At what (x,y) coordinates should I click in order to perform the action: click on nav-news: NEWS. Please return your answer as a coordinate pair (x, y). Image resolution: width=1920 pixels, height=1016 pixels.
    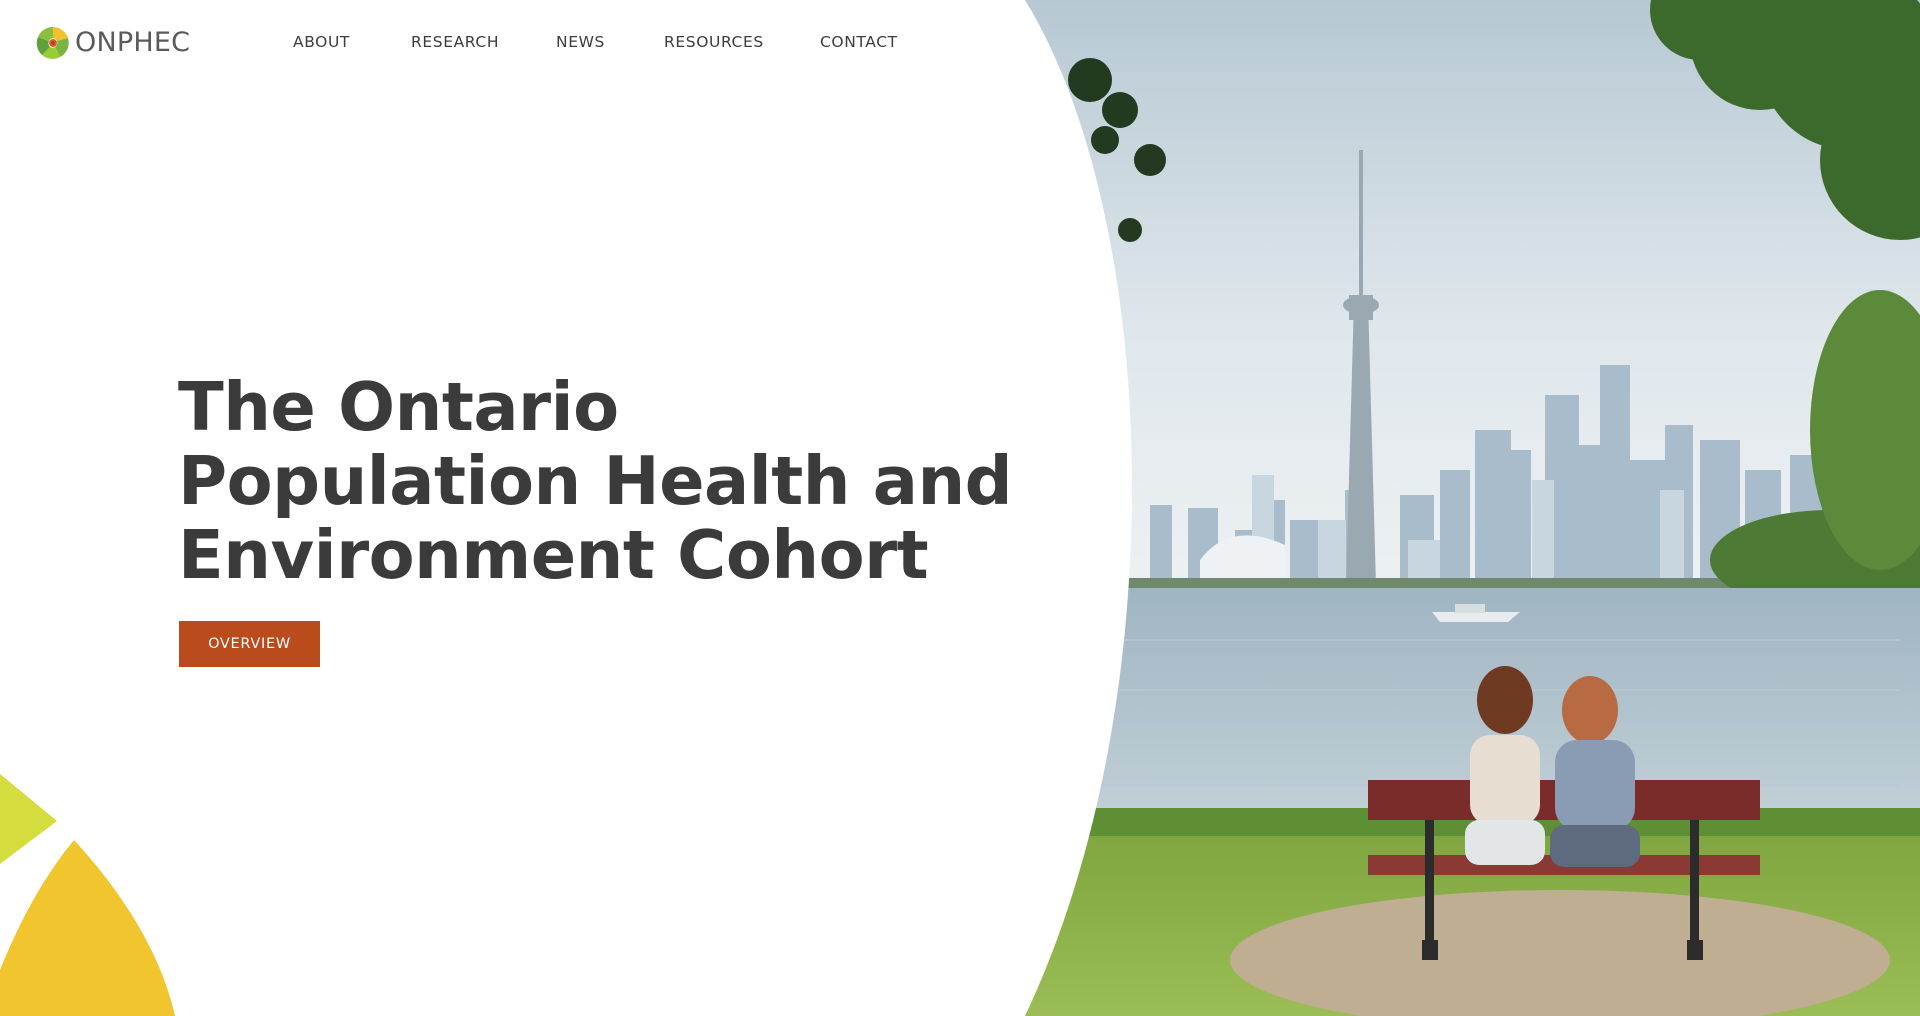
    Looking at the image, I should click on (580, 42).